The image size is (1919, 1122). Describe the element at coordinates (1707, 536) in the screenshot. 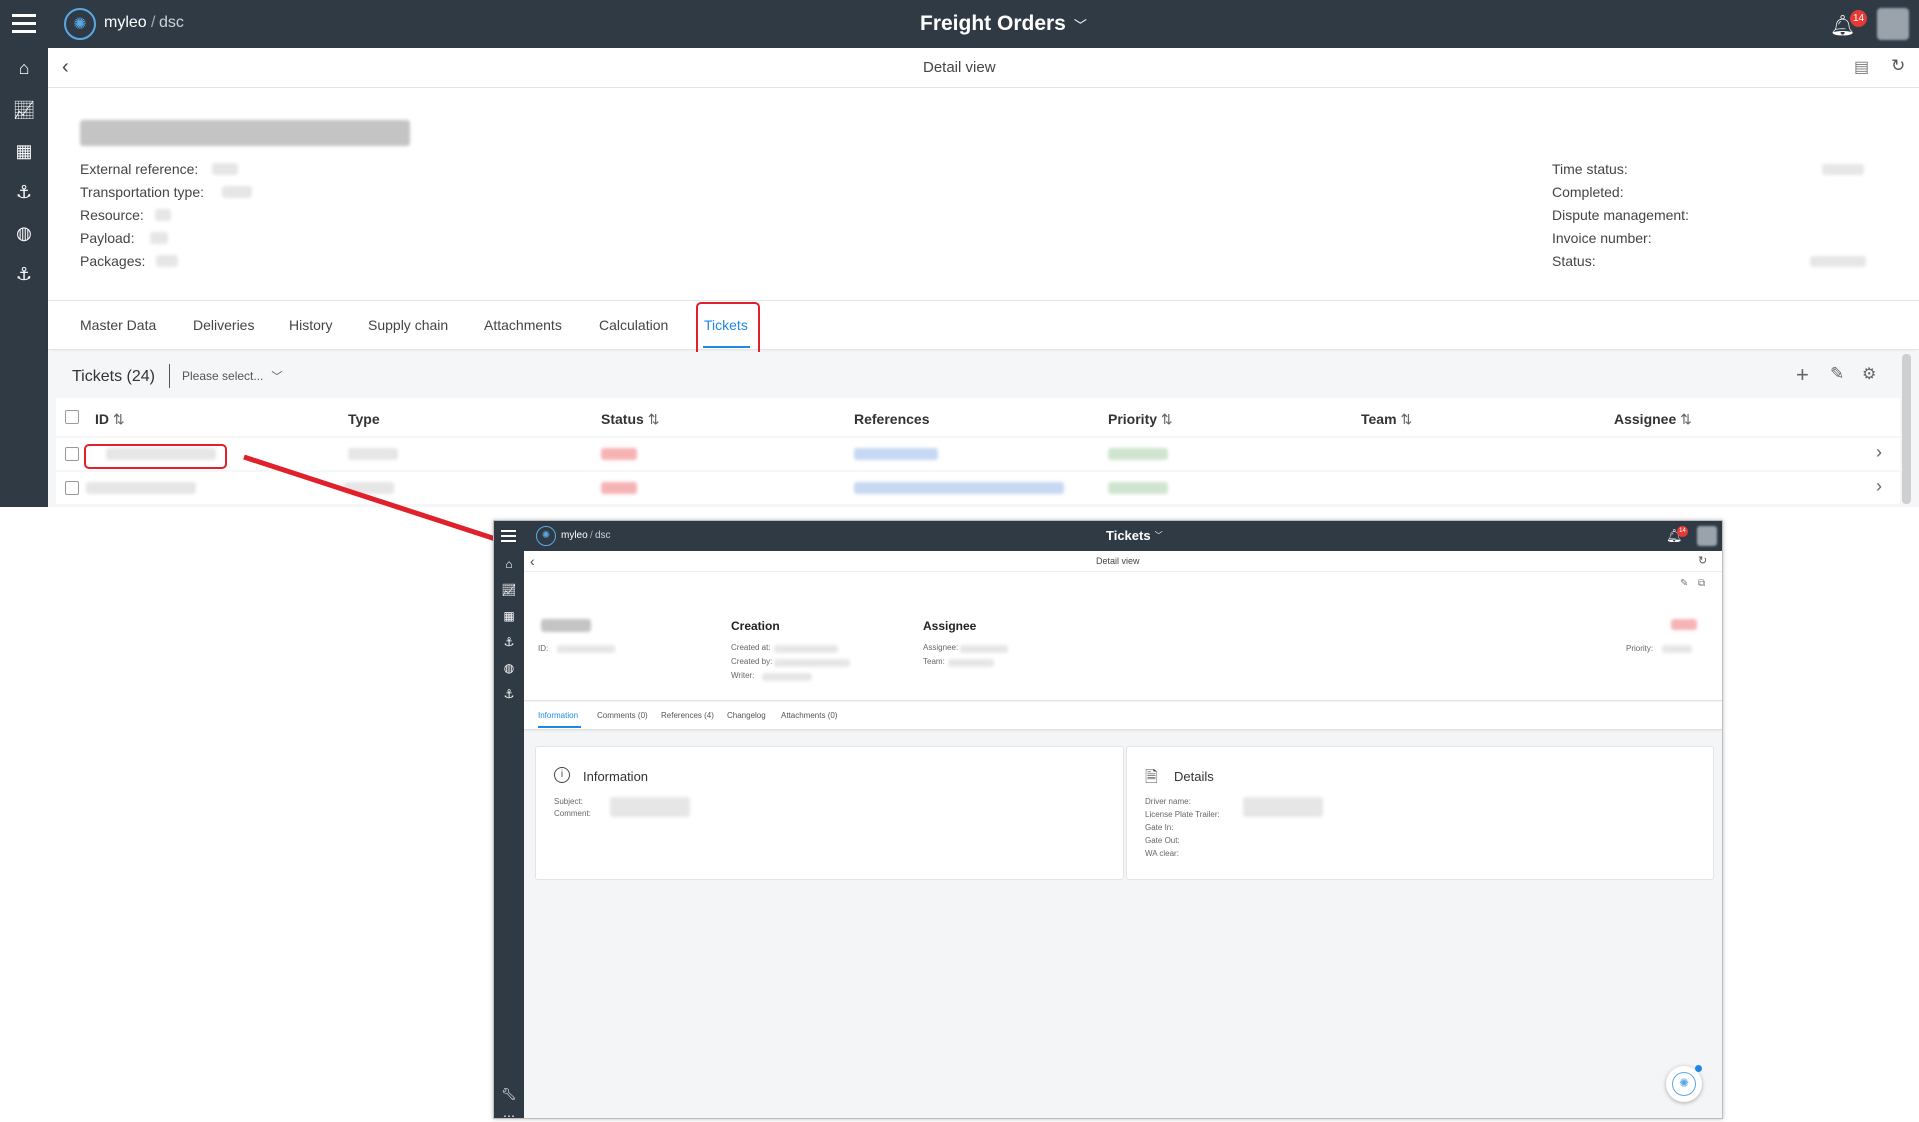

I see `avatar` at that location.